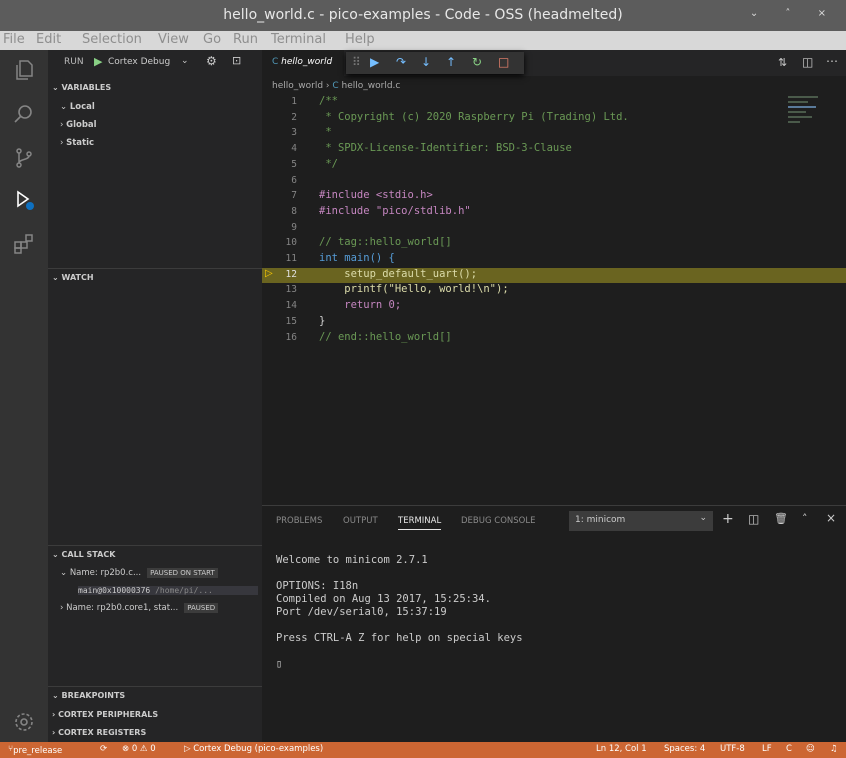 This screenshot has width=846, height=758. Describe the element at coordinates (279, 258) in the screenshot. I see `line-number: 11` at that location.